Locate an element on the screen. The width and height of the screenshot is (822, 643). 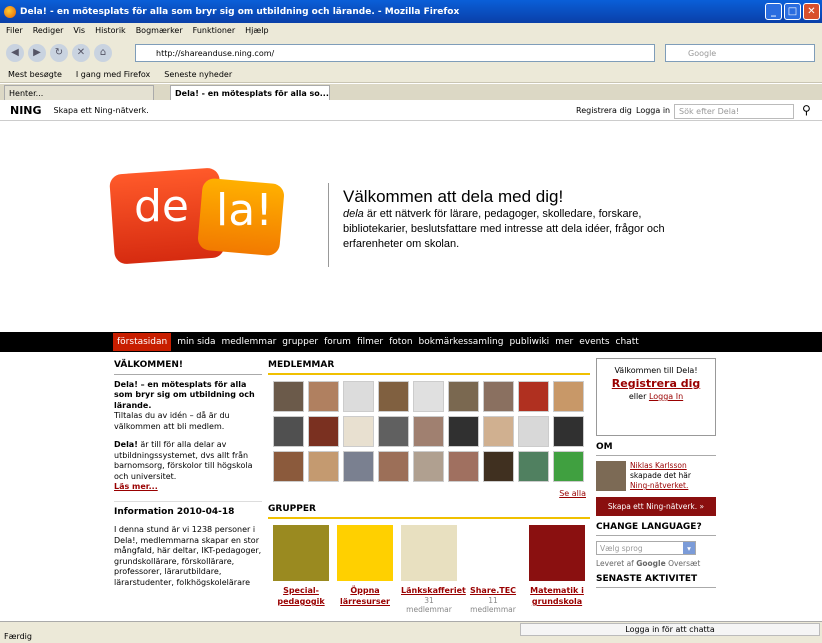
group-name: Öppna lärresurser is located at coordinates (365, 596).